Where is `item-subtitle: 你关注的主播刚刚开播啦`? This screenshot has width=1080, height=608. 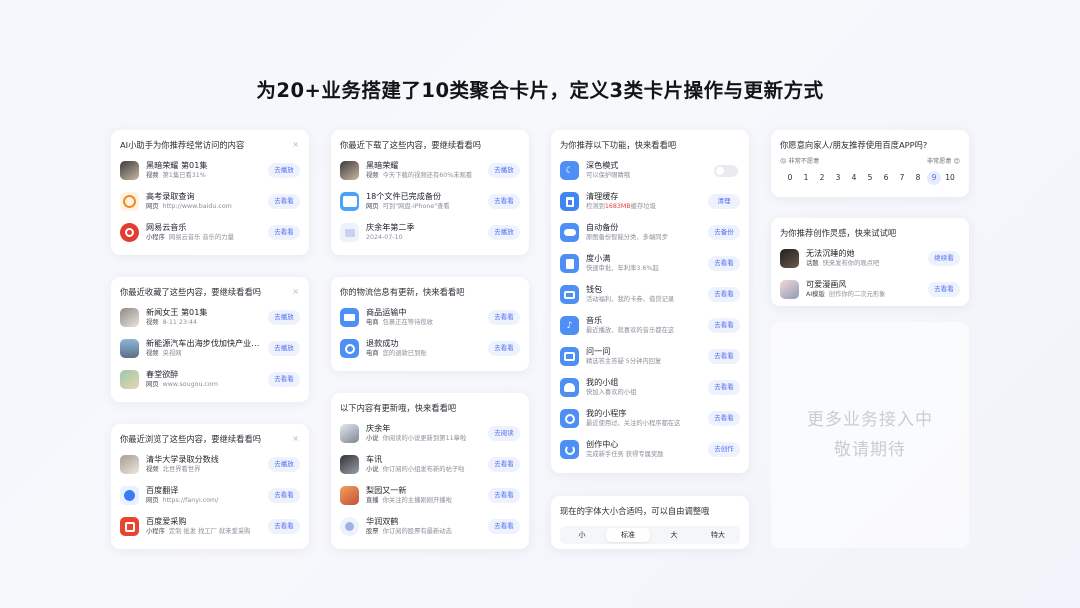
item-subtitle: 你关注的主播刚刚开播啦 is located at coordinates (417, 500).